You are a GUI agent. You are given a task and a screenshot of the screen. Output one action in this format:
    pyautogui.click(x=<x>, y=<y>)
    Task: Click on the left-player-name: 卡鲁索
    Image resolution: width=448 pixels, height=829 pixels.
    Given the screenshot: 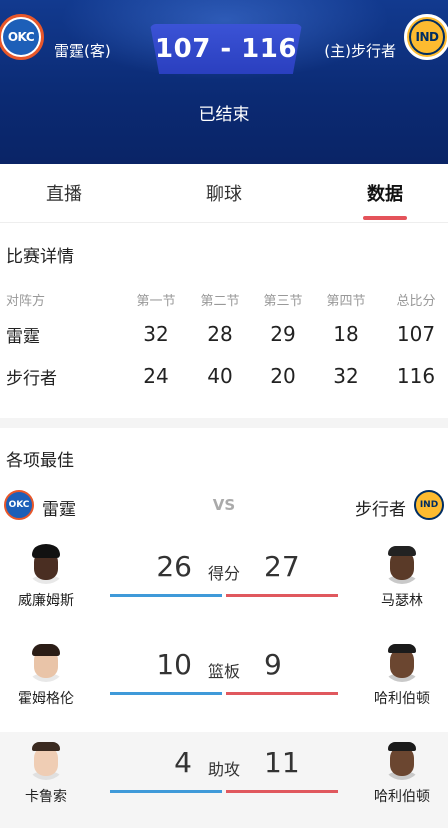 What is the action you would take?
    pyautogui.click(x=50, y=796)
    